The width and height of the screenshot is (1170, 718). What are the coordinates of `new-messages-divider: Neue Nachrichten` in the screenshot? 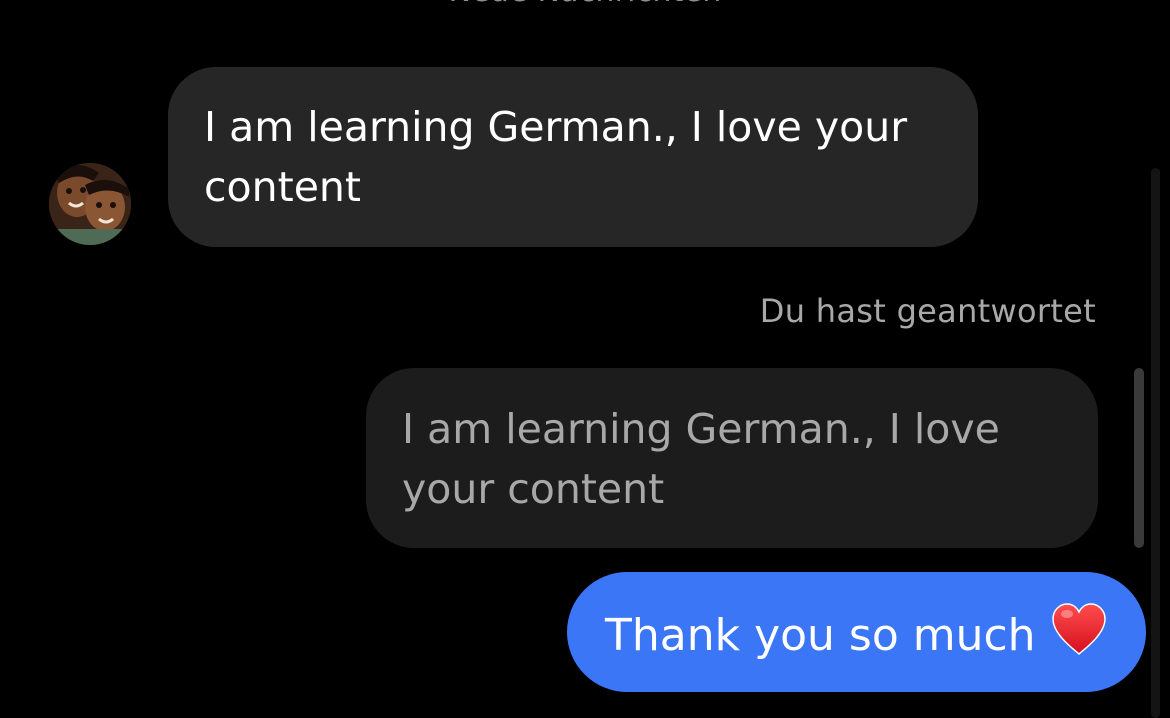 It's located at (585, 4).